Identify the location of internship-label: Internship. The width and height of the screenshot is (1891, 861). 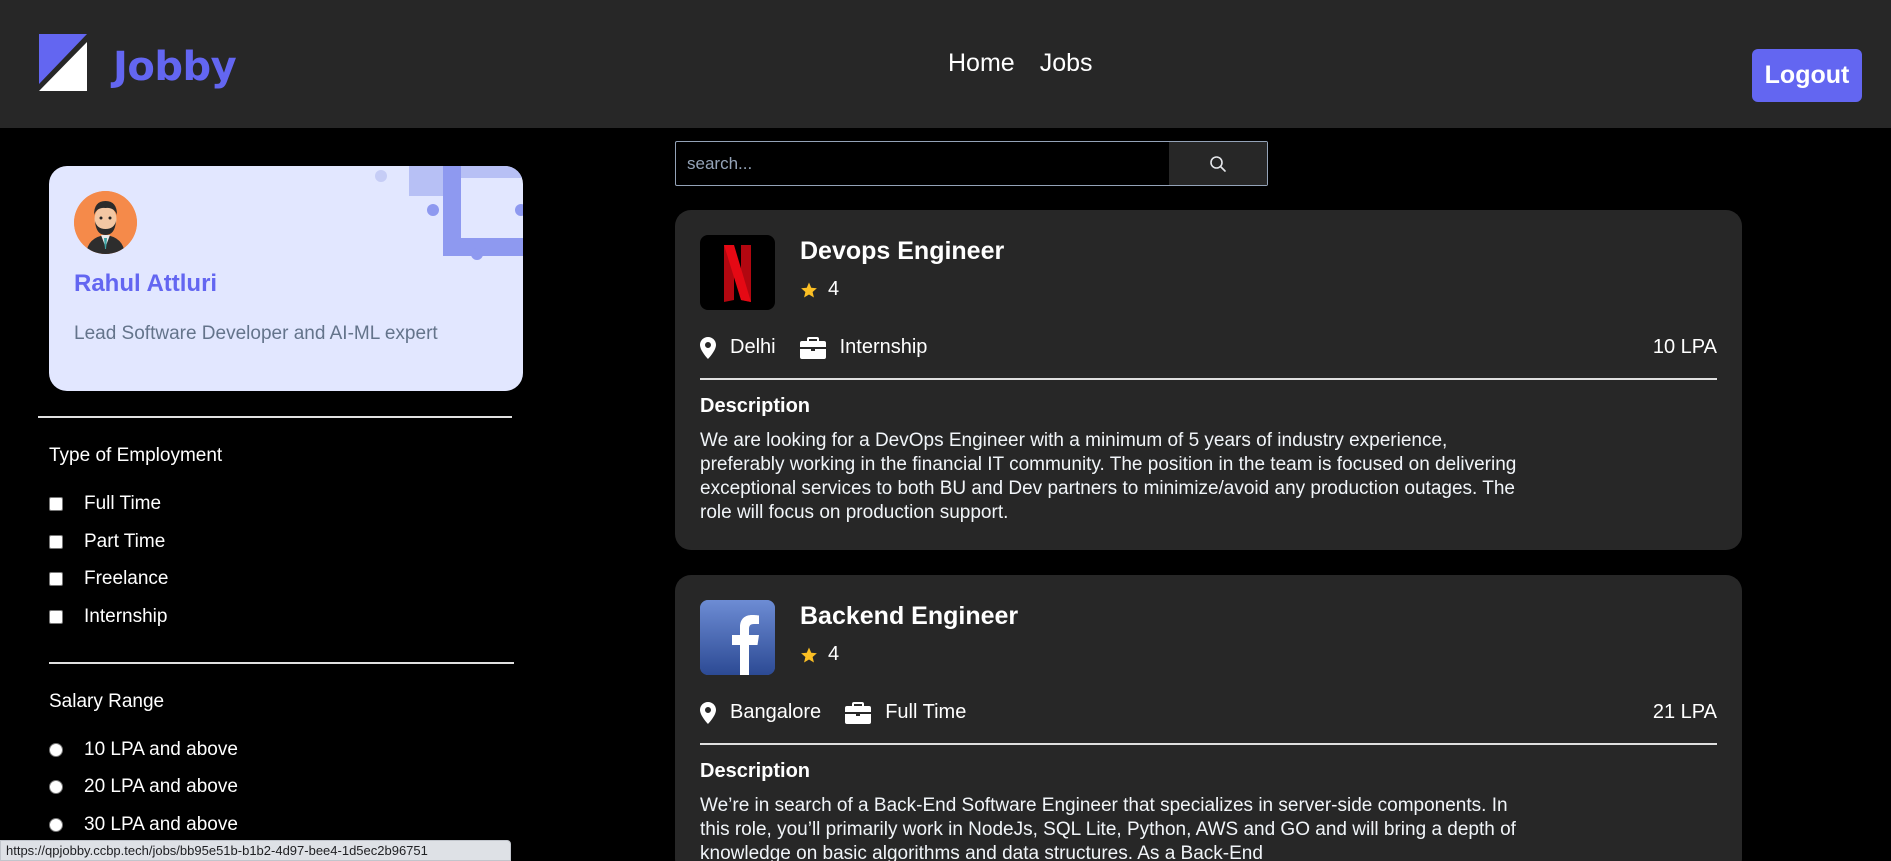
(125, 617).